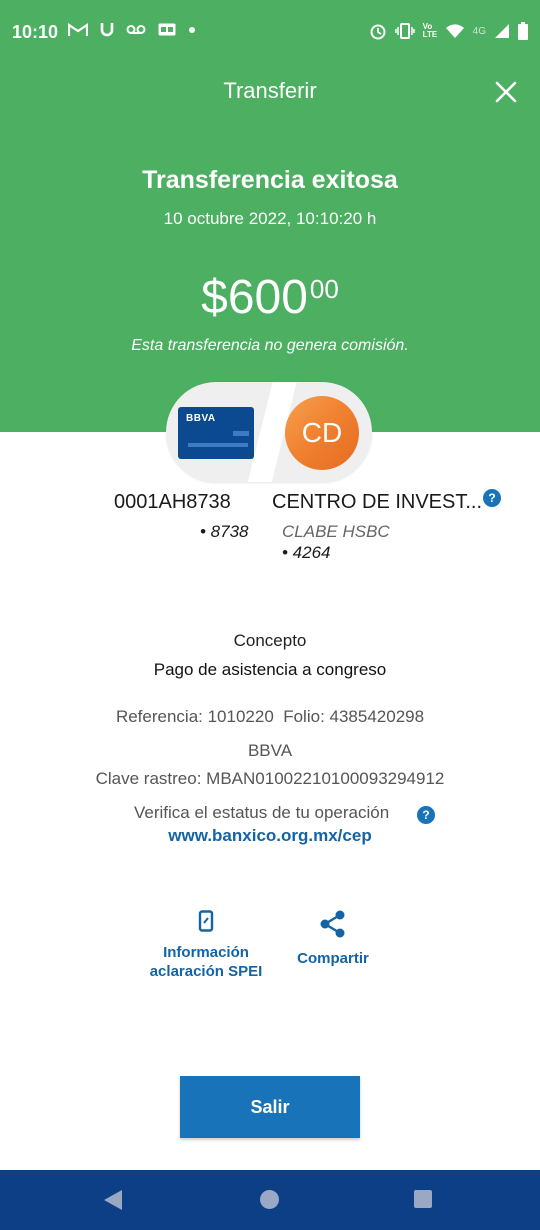 Image resolution: width=540 pixels, height=1230 pixels. What do you see at coordinates (430, 30) in the screenshot?
I see `volte-icon: Vo LTE` at bounding box center [430, 30].